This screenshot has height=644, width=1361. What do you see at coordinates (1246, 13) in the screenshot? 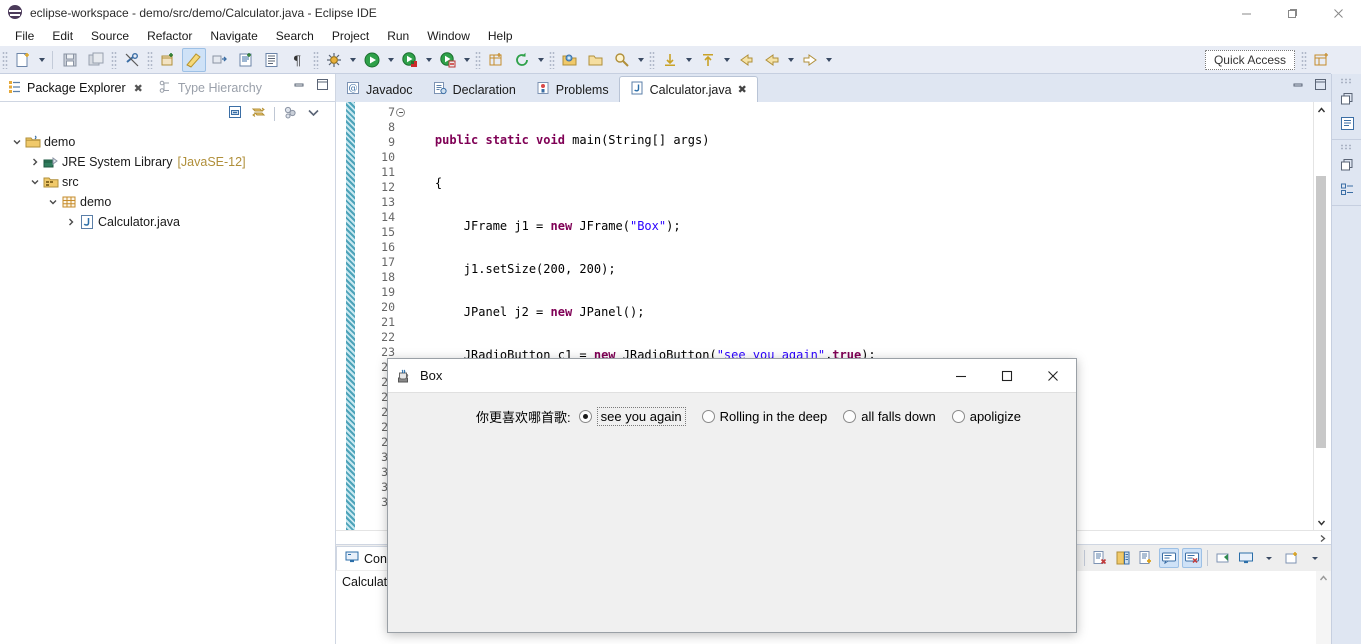
I see `window-minimize-button` at bounding box center [1246, 13].